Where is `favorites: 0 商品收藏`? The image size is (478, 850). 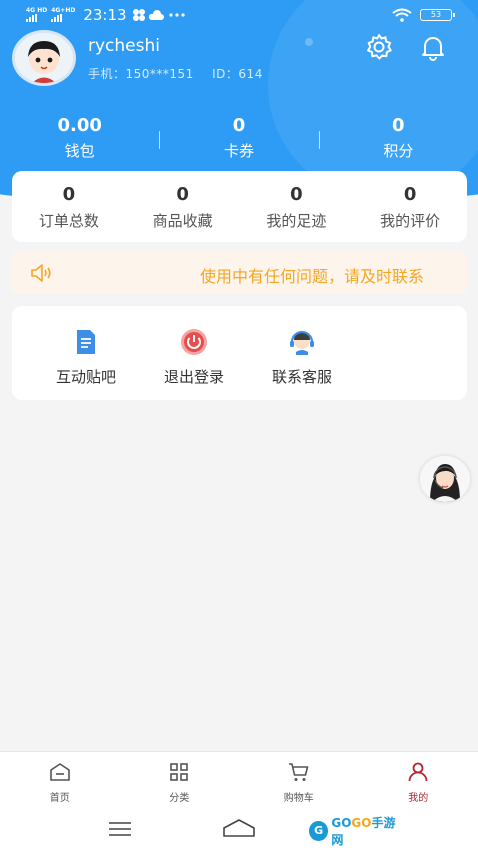
favorites: 0 商品收藏 is located at coordinates (183, 206).